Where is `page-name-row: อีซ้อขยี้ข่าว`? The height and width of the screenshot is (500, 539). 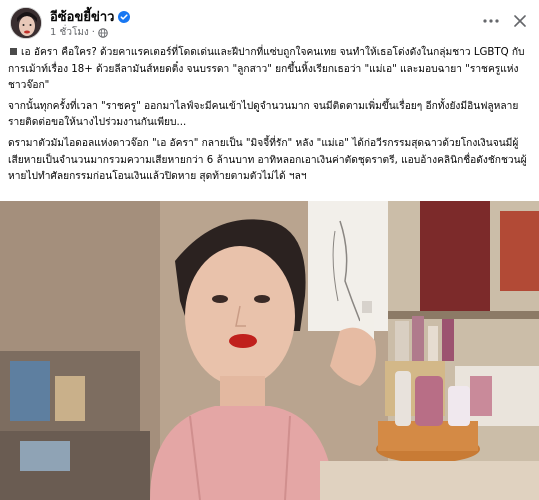
page-name-row: อีซ้อขยี้ข่าว is located at coordinates (90, 16).